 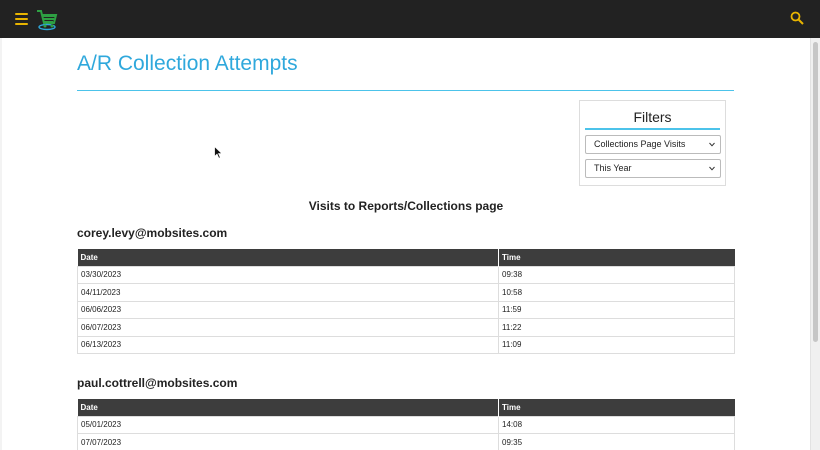 What do you see at coordinates (288, 274) in the screenshot?
I see `date-cell: 03/30/2023` at bounding box center [288, 274].